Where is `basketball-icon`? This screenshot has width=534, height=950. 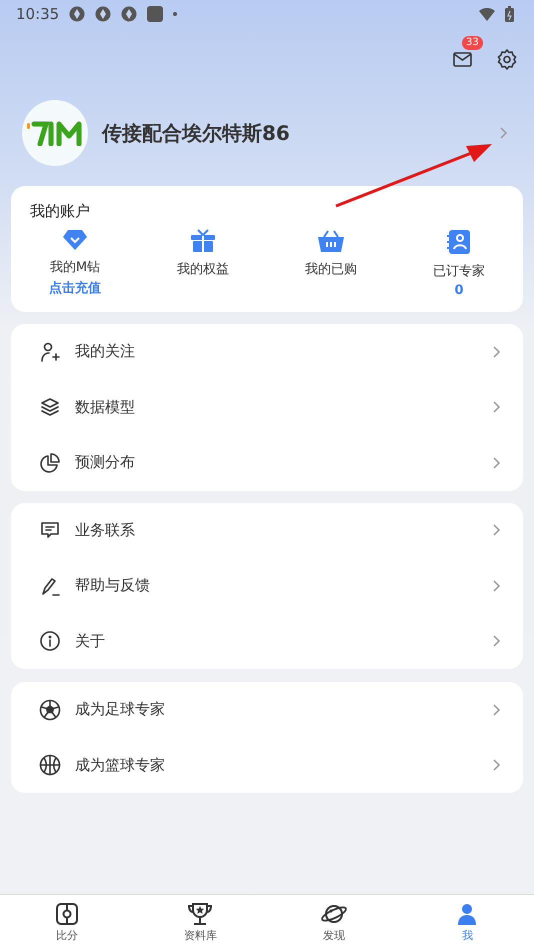 basketball-icon is located at coordinates (50, 765).